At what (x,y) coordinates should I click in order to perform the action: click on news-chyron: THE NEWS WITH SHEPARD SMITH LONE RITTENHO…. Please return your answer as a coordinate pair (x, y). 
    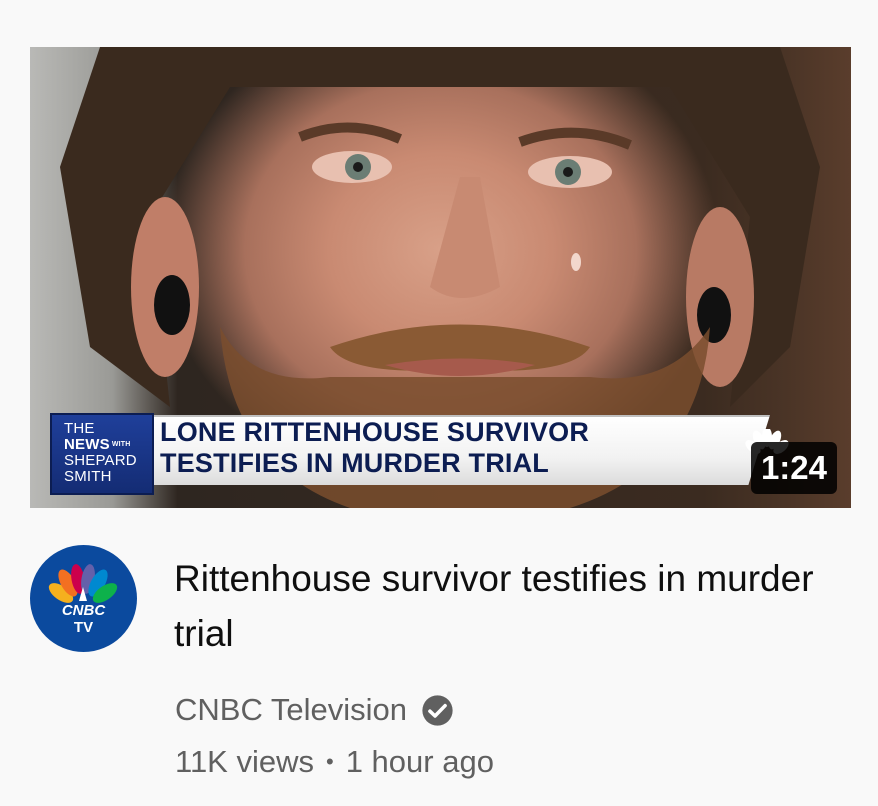
    Looking at the image, I should click on (410, 454).